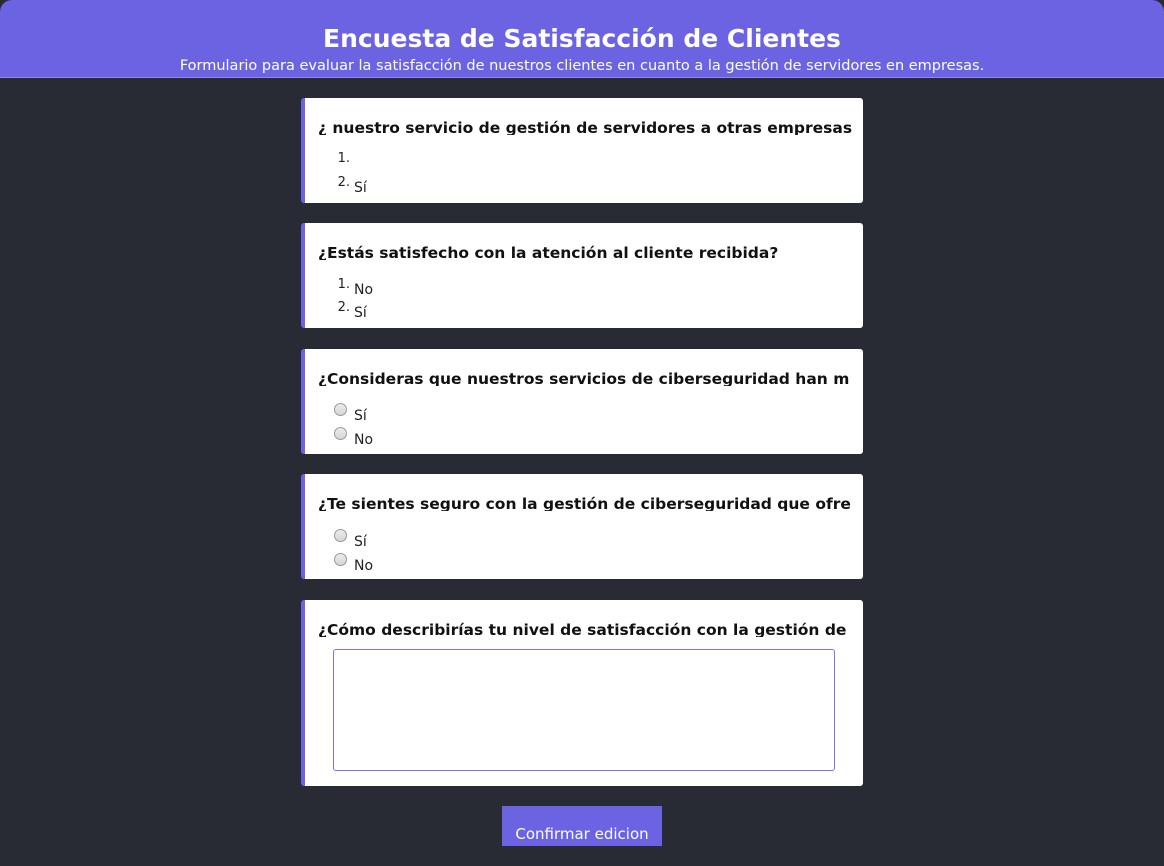 The height and width of the screenshot is (866, 1164). I want to click on page-title: Encuesta de Satisfacción de Clientes, so click(582, 38).